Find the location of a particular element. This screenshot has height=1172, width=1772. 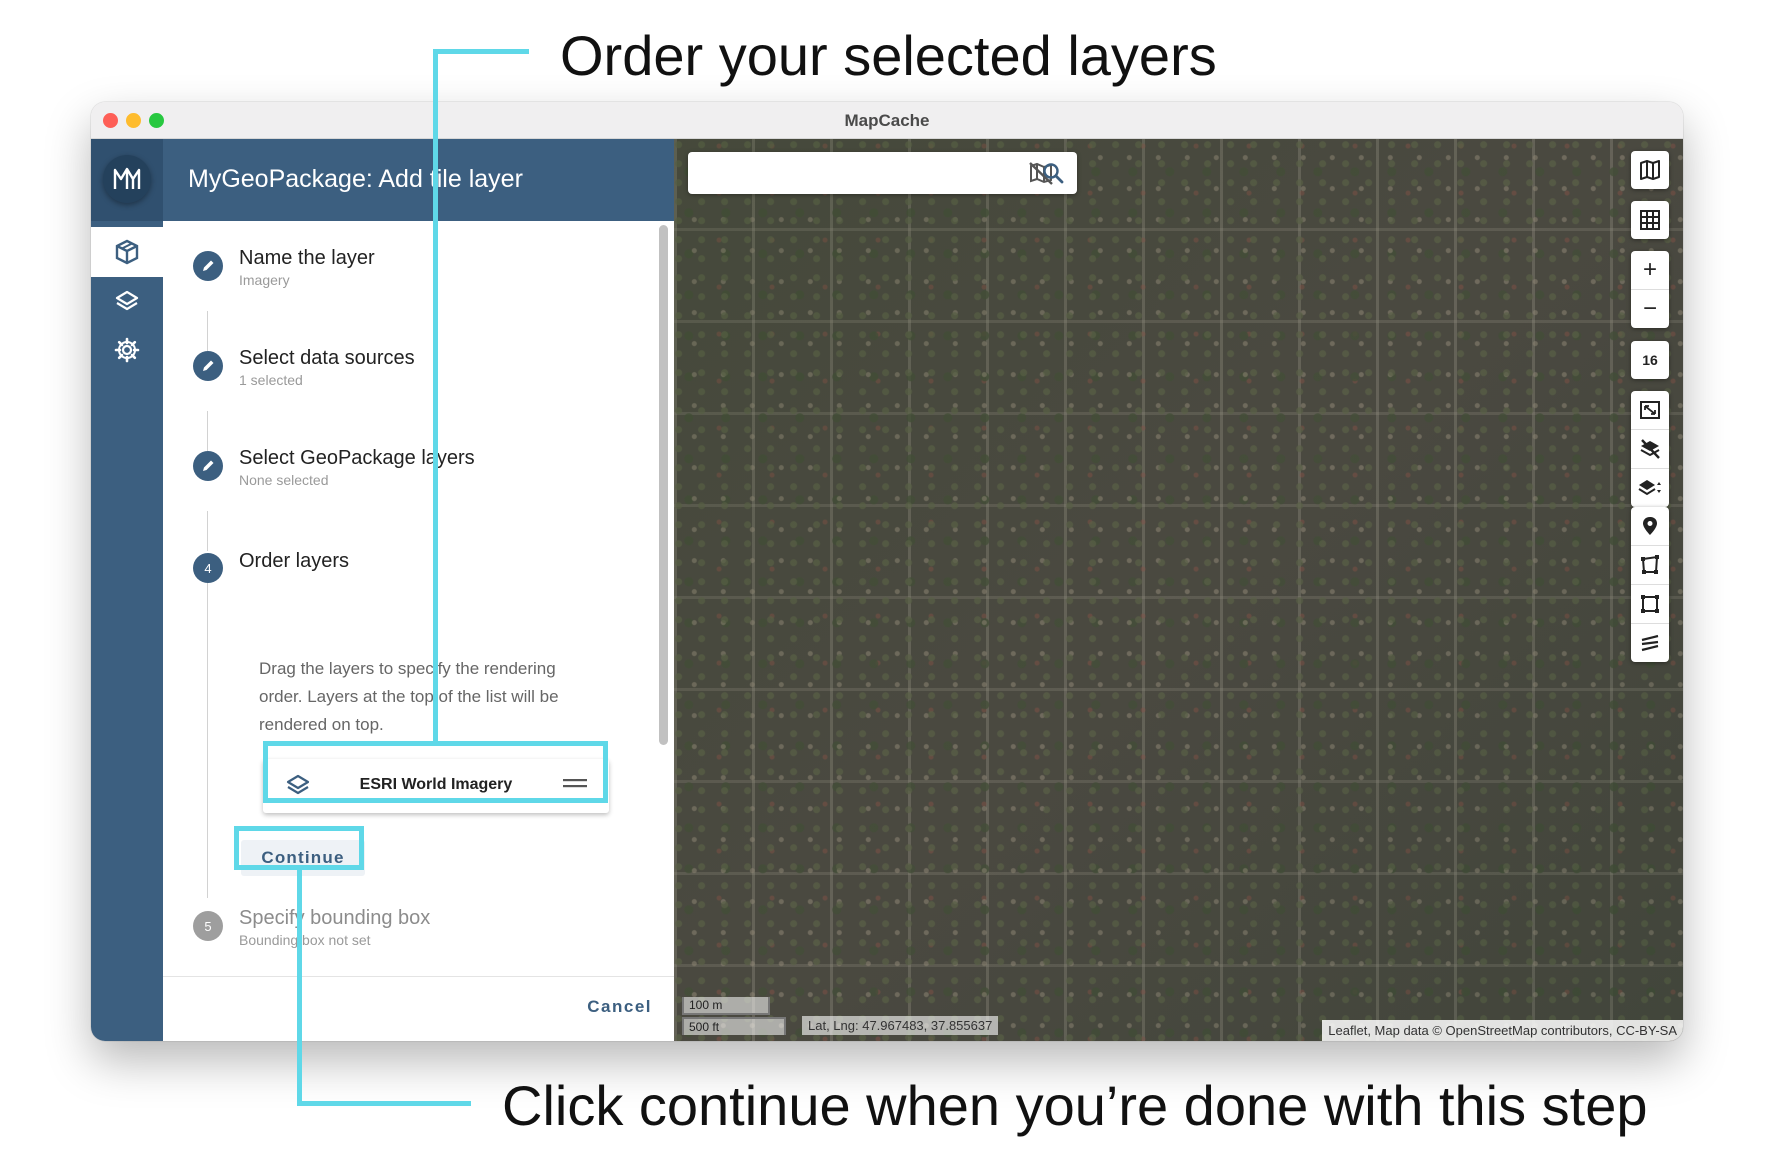

fit-extent-icon is located at coordinates (1650, 410).